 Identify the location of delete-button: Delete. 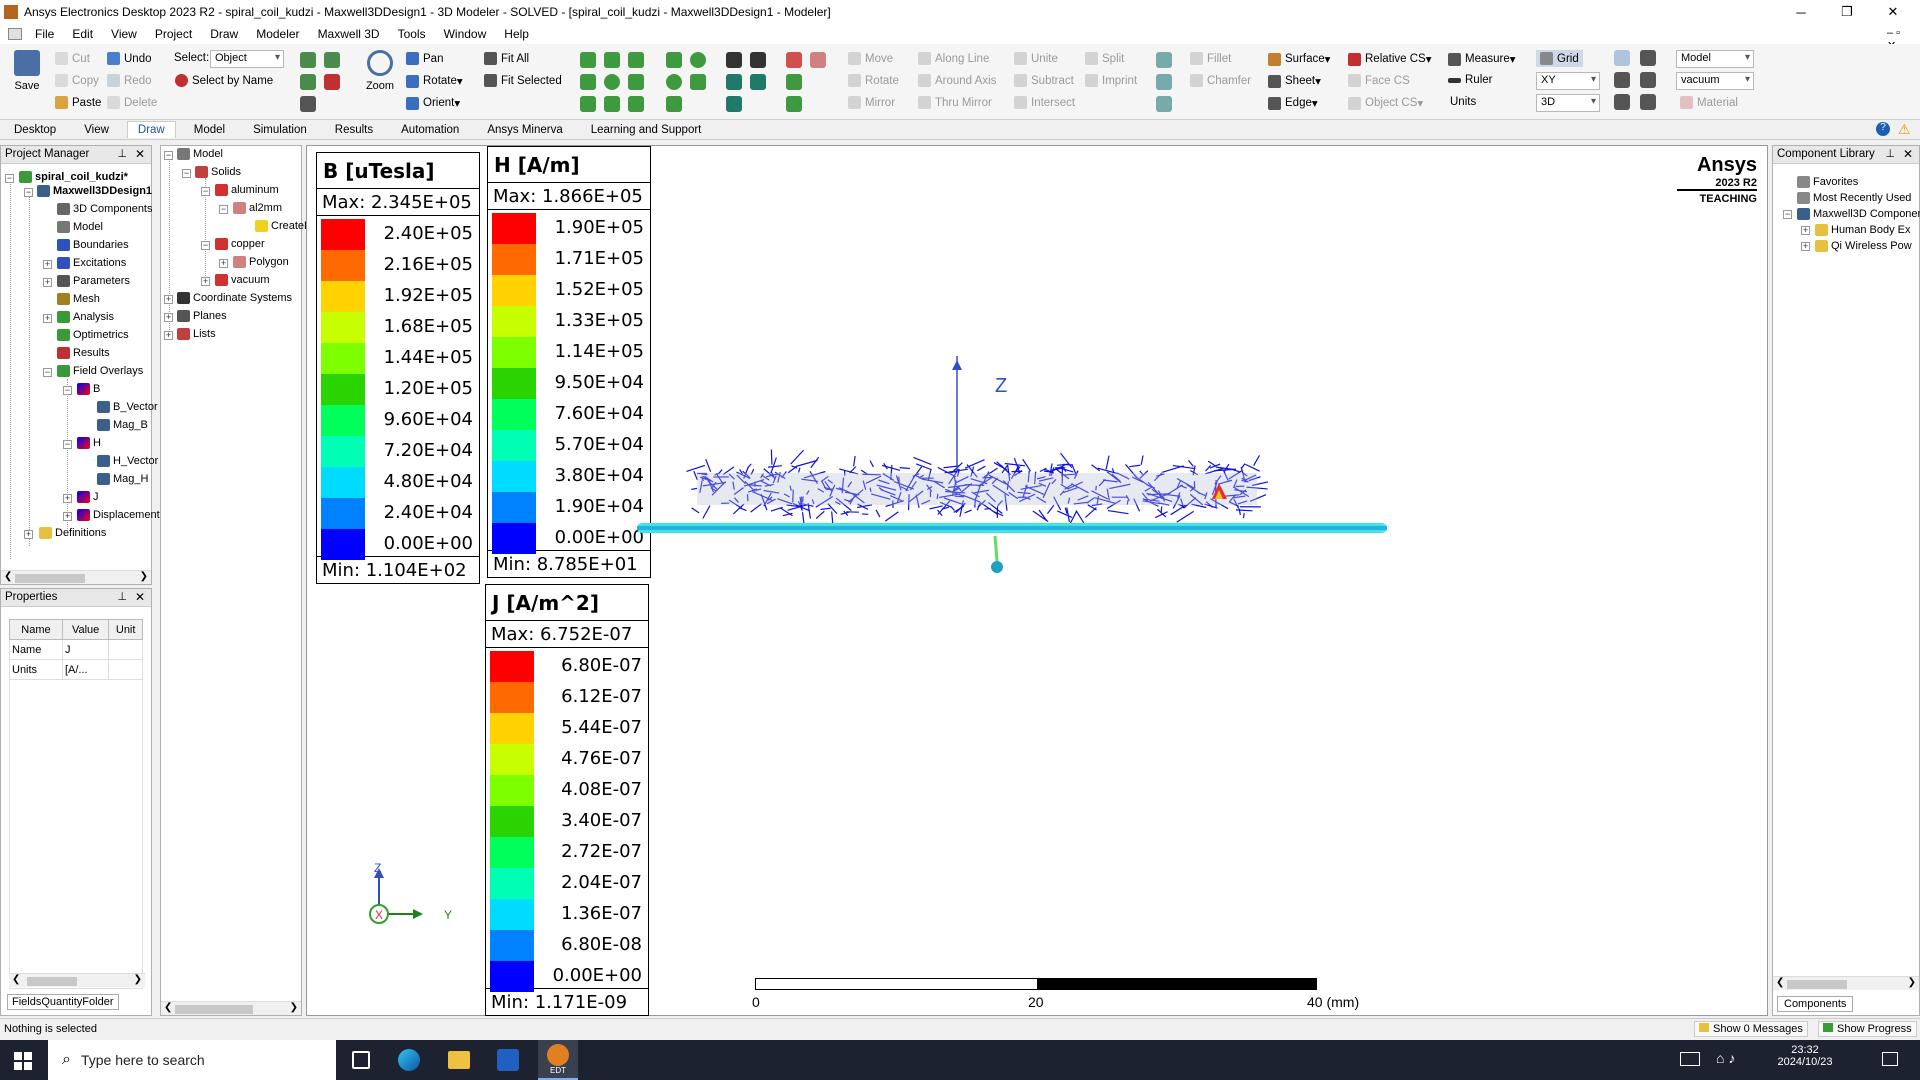
(132, 102).